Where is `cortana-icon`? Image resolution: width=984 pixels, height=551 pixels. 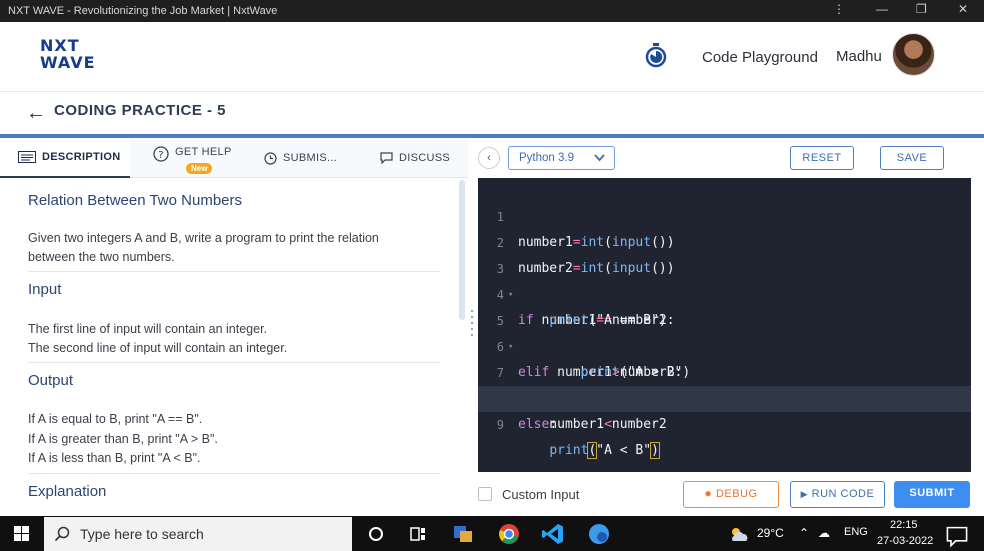 cortana-icon is located at coordinates (376, 534).